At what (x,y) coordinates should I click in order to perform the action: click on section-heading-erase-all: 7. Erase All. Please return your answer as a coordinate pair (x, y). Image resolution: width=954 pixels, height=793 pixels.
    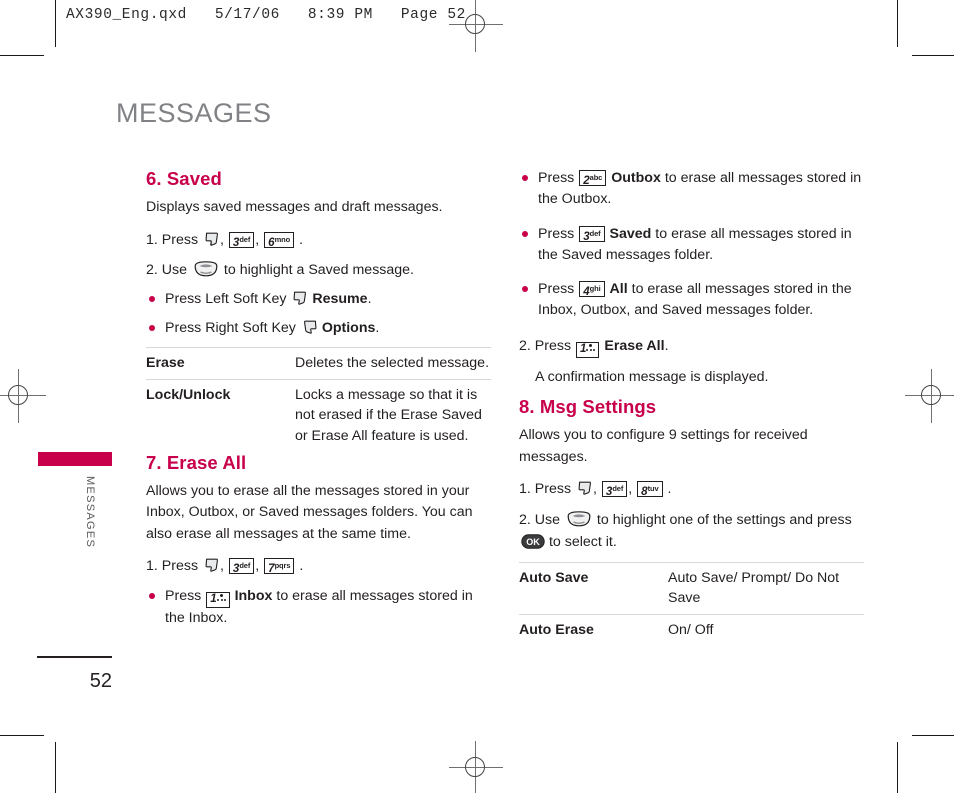
    Looking at the image, I should click on (196, 462).